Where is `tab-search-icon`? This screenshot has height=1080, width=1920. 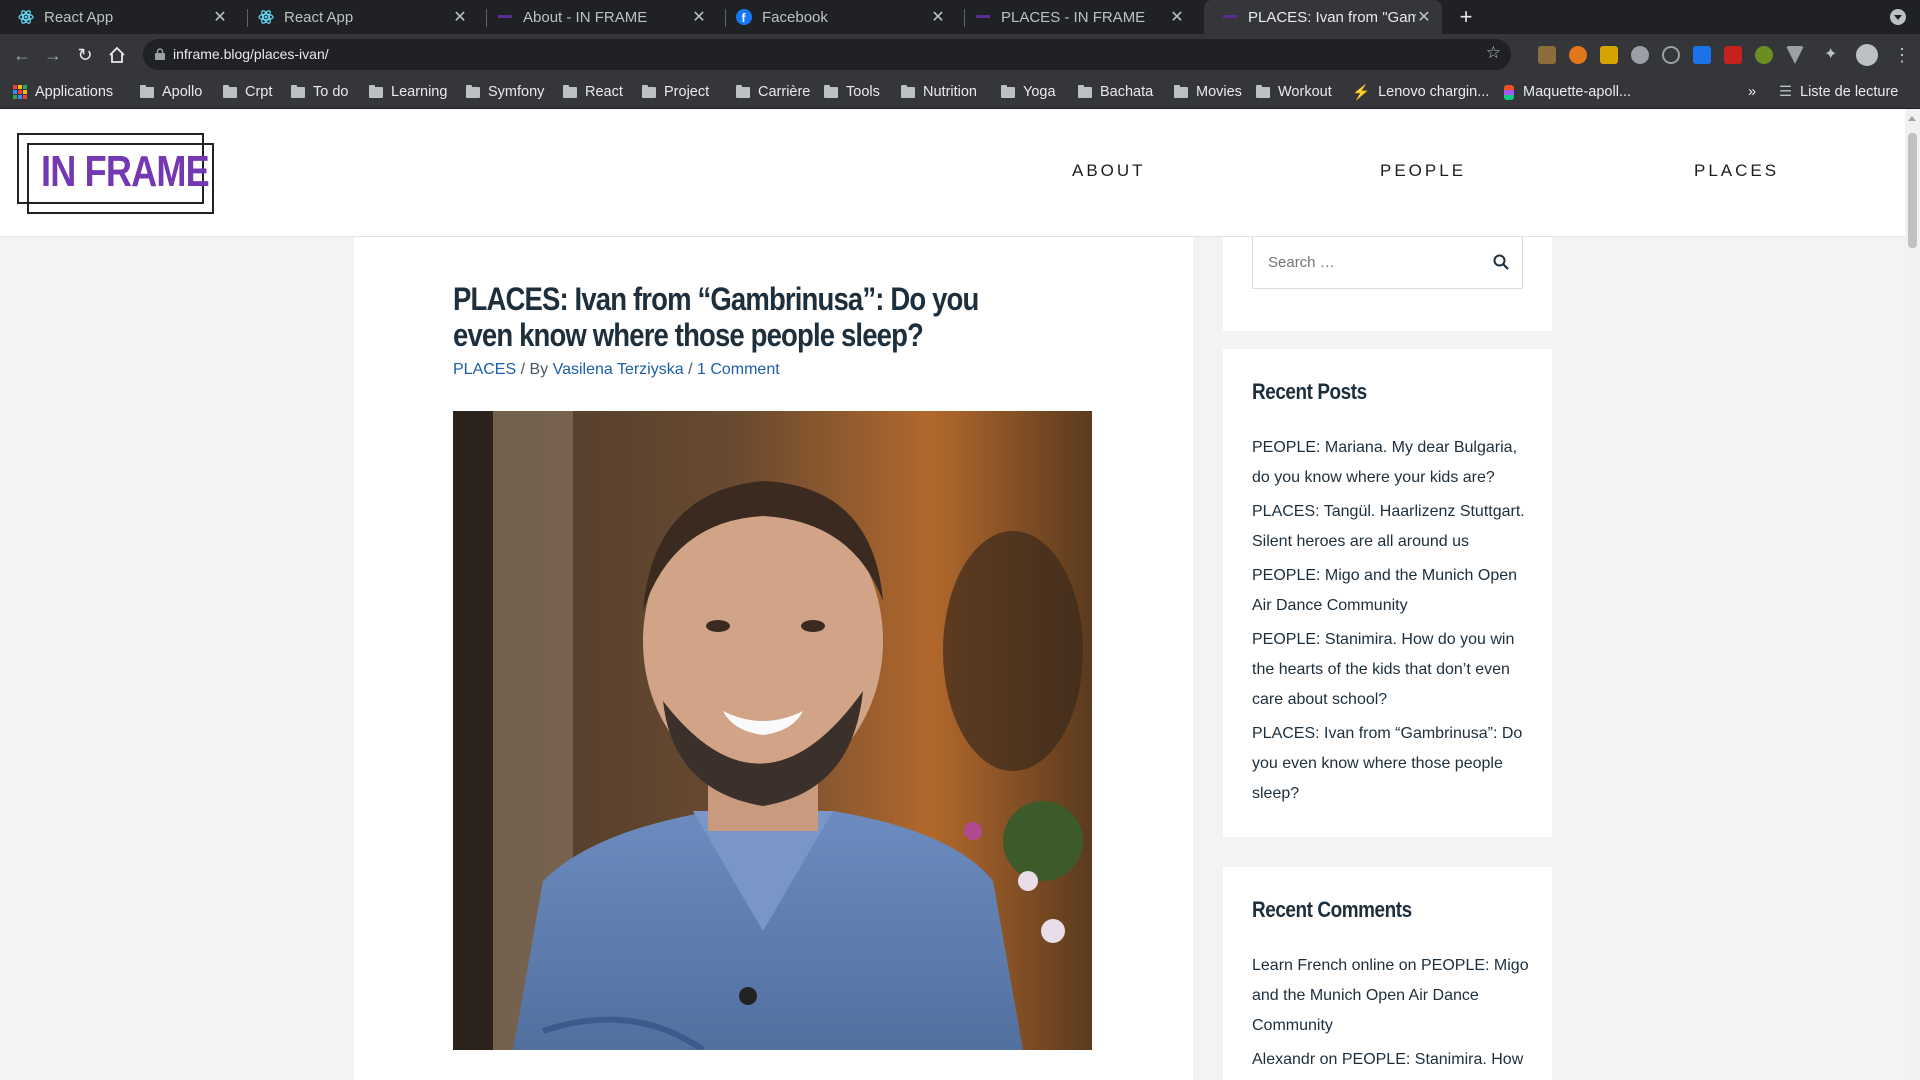
tab-search-icon is located at coordinates (1898, 17).